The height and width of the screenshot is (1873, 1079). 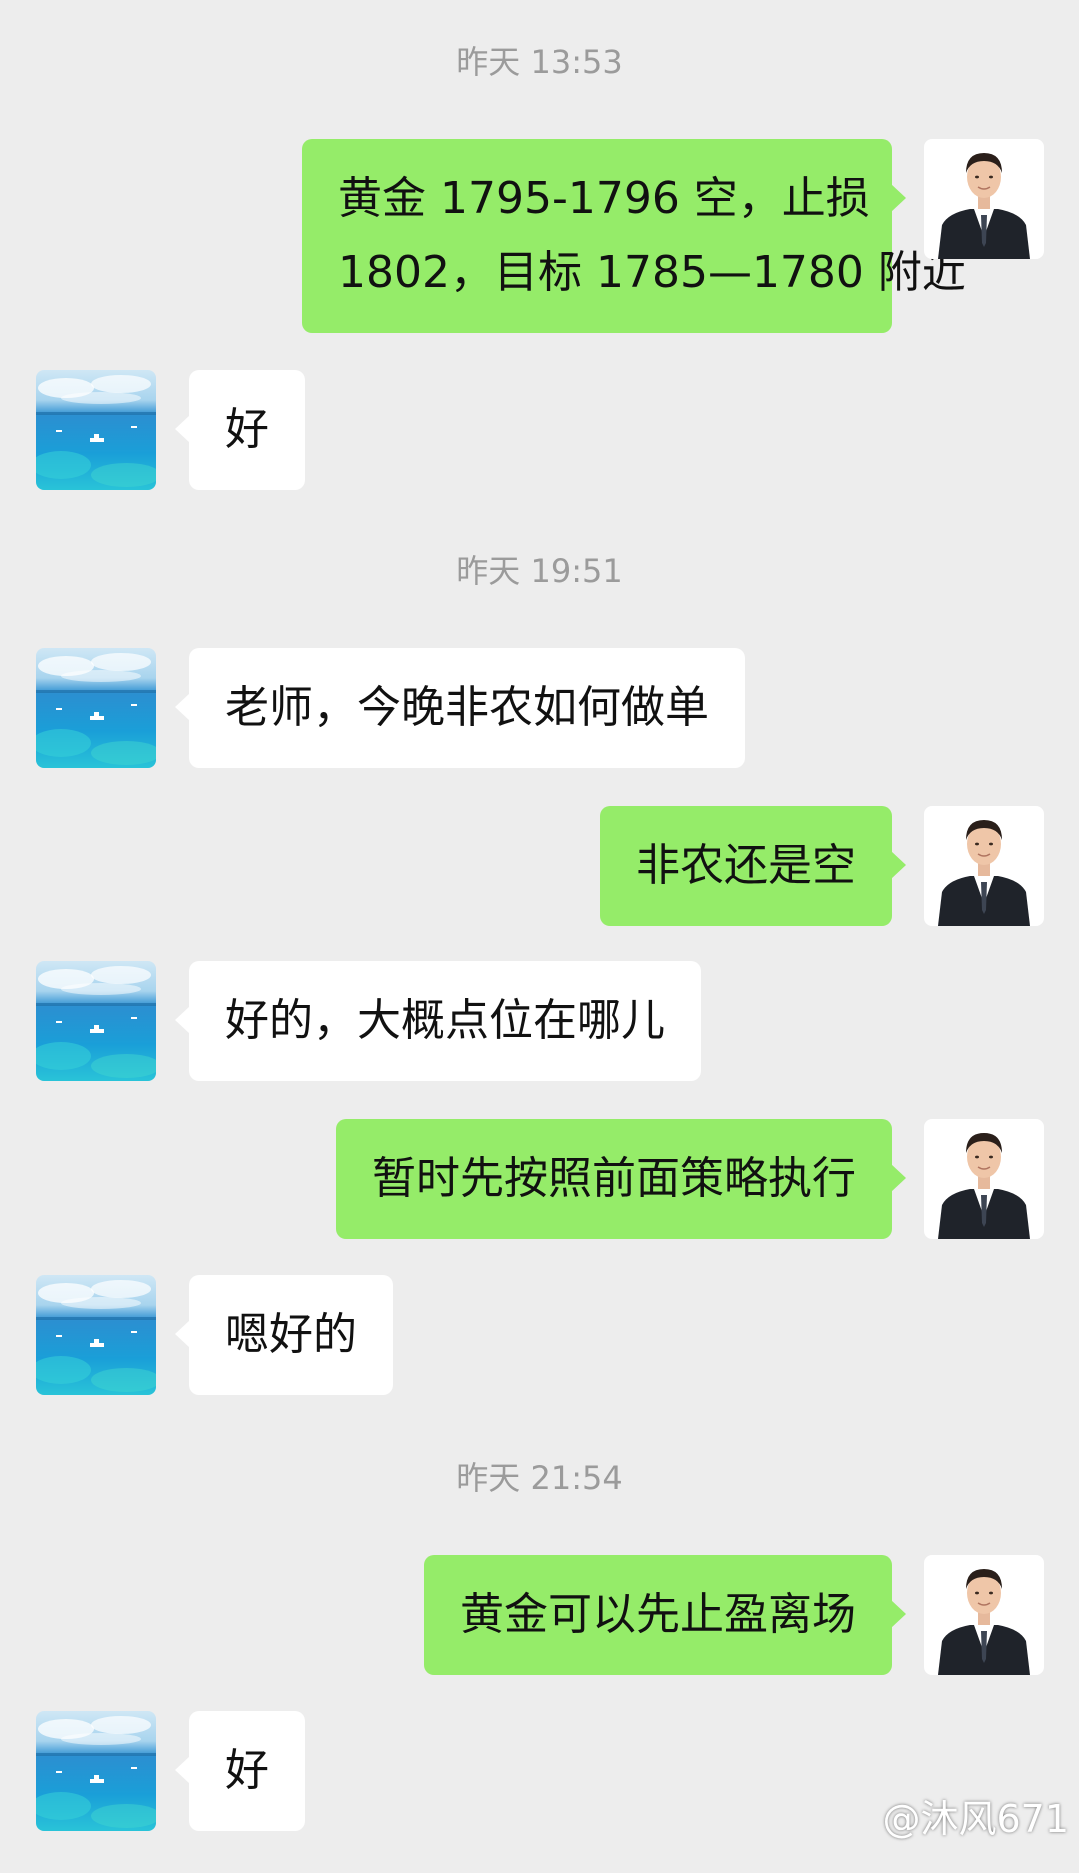 I want to click on message-text: 好的，大概点位在哪儿, so click(x=445, y=1020).